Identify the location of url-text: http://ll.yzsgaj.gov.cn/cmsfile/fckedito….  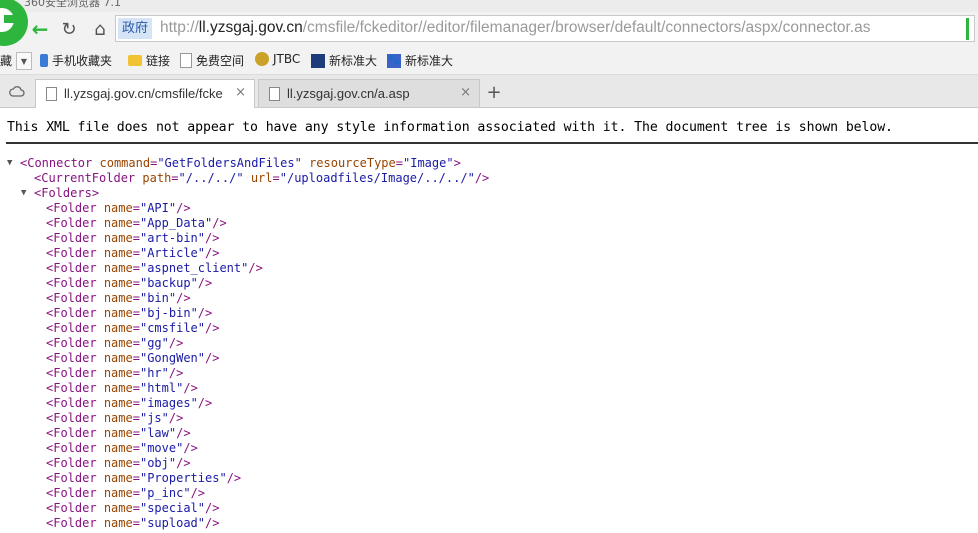
(515, 28).